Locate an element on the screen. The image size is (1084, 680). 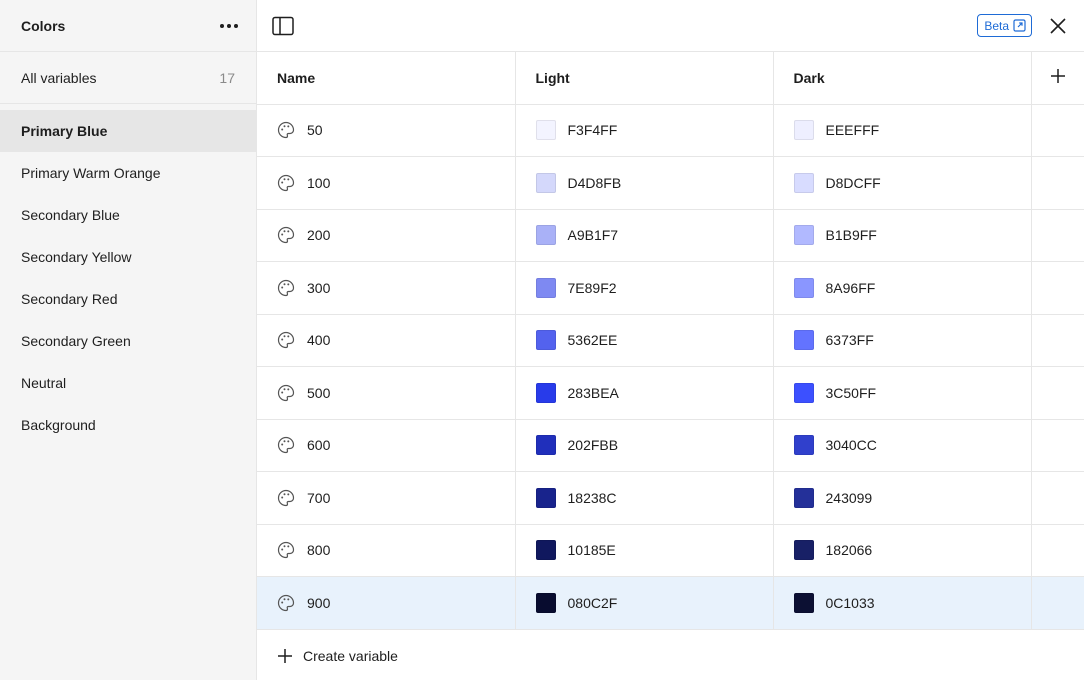
variable-name-cell: 500 is located at coordinates (386, 393).